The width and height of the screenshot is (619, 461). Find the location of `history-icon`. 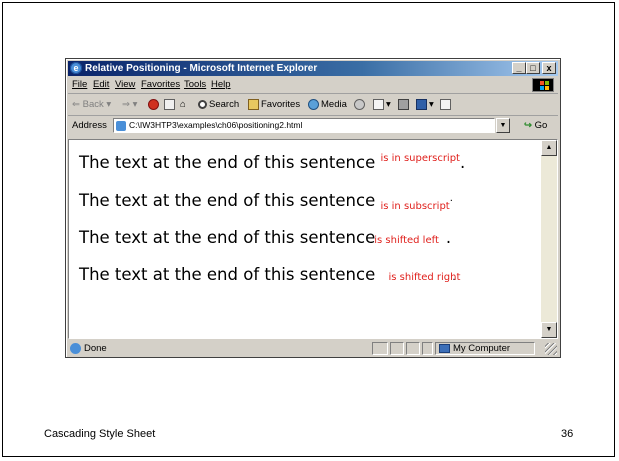

history-icon is located at coordinates (359, 104).